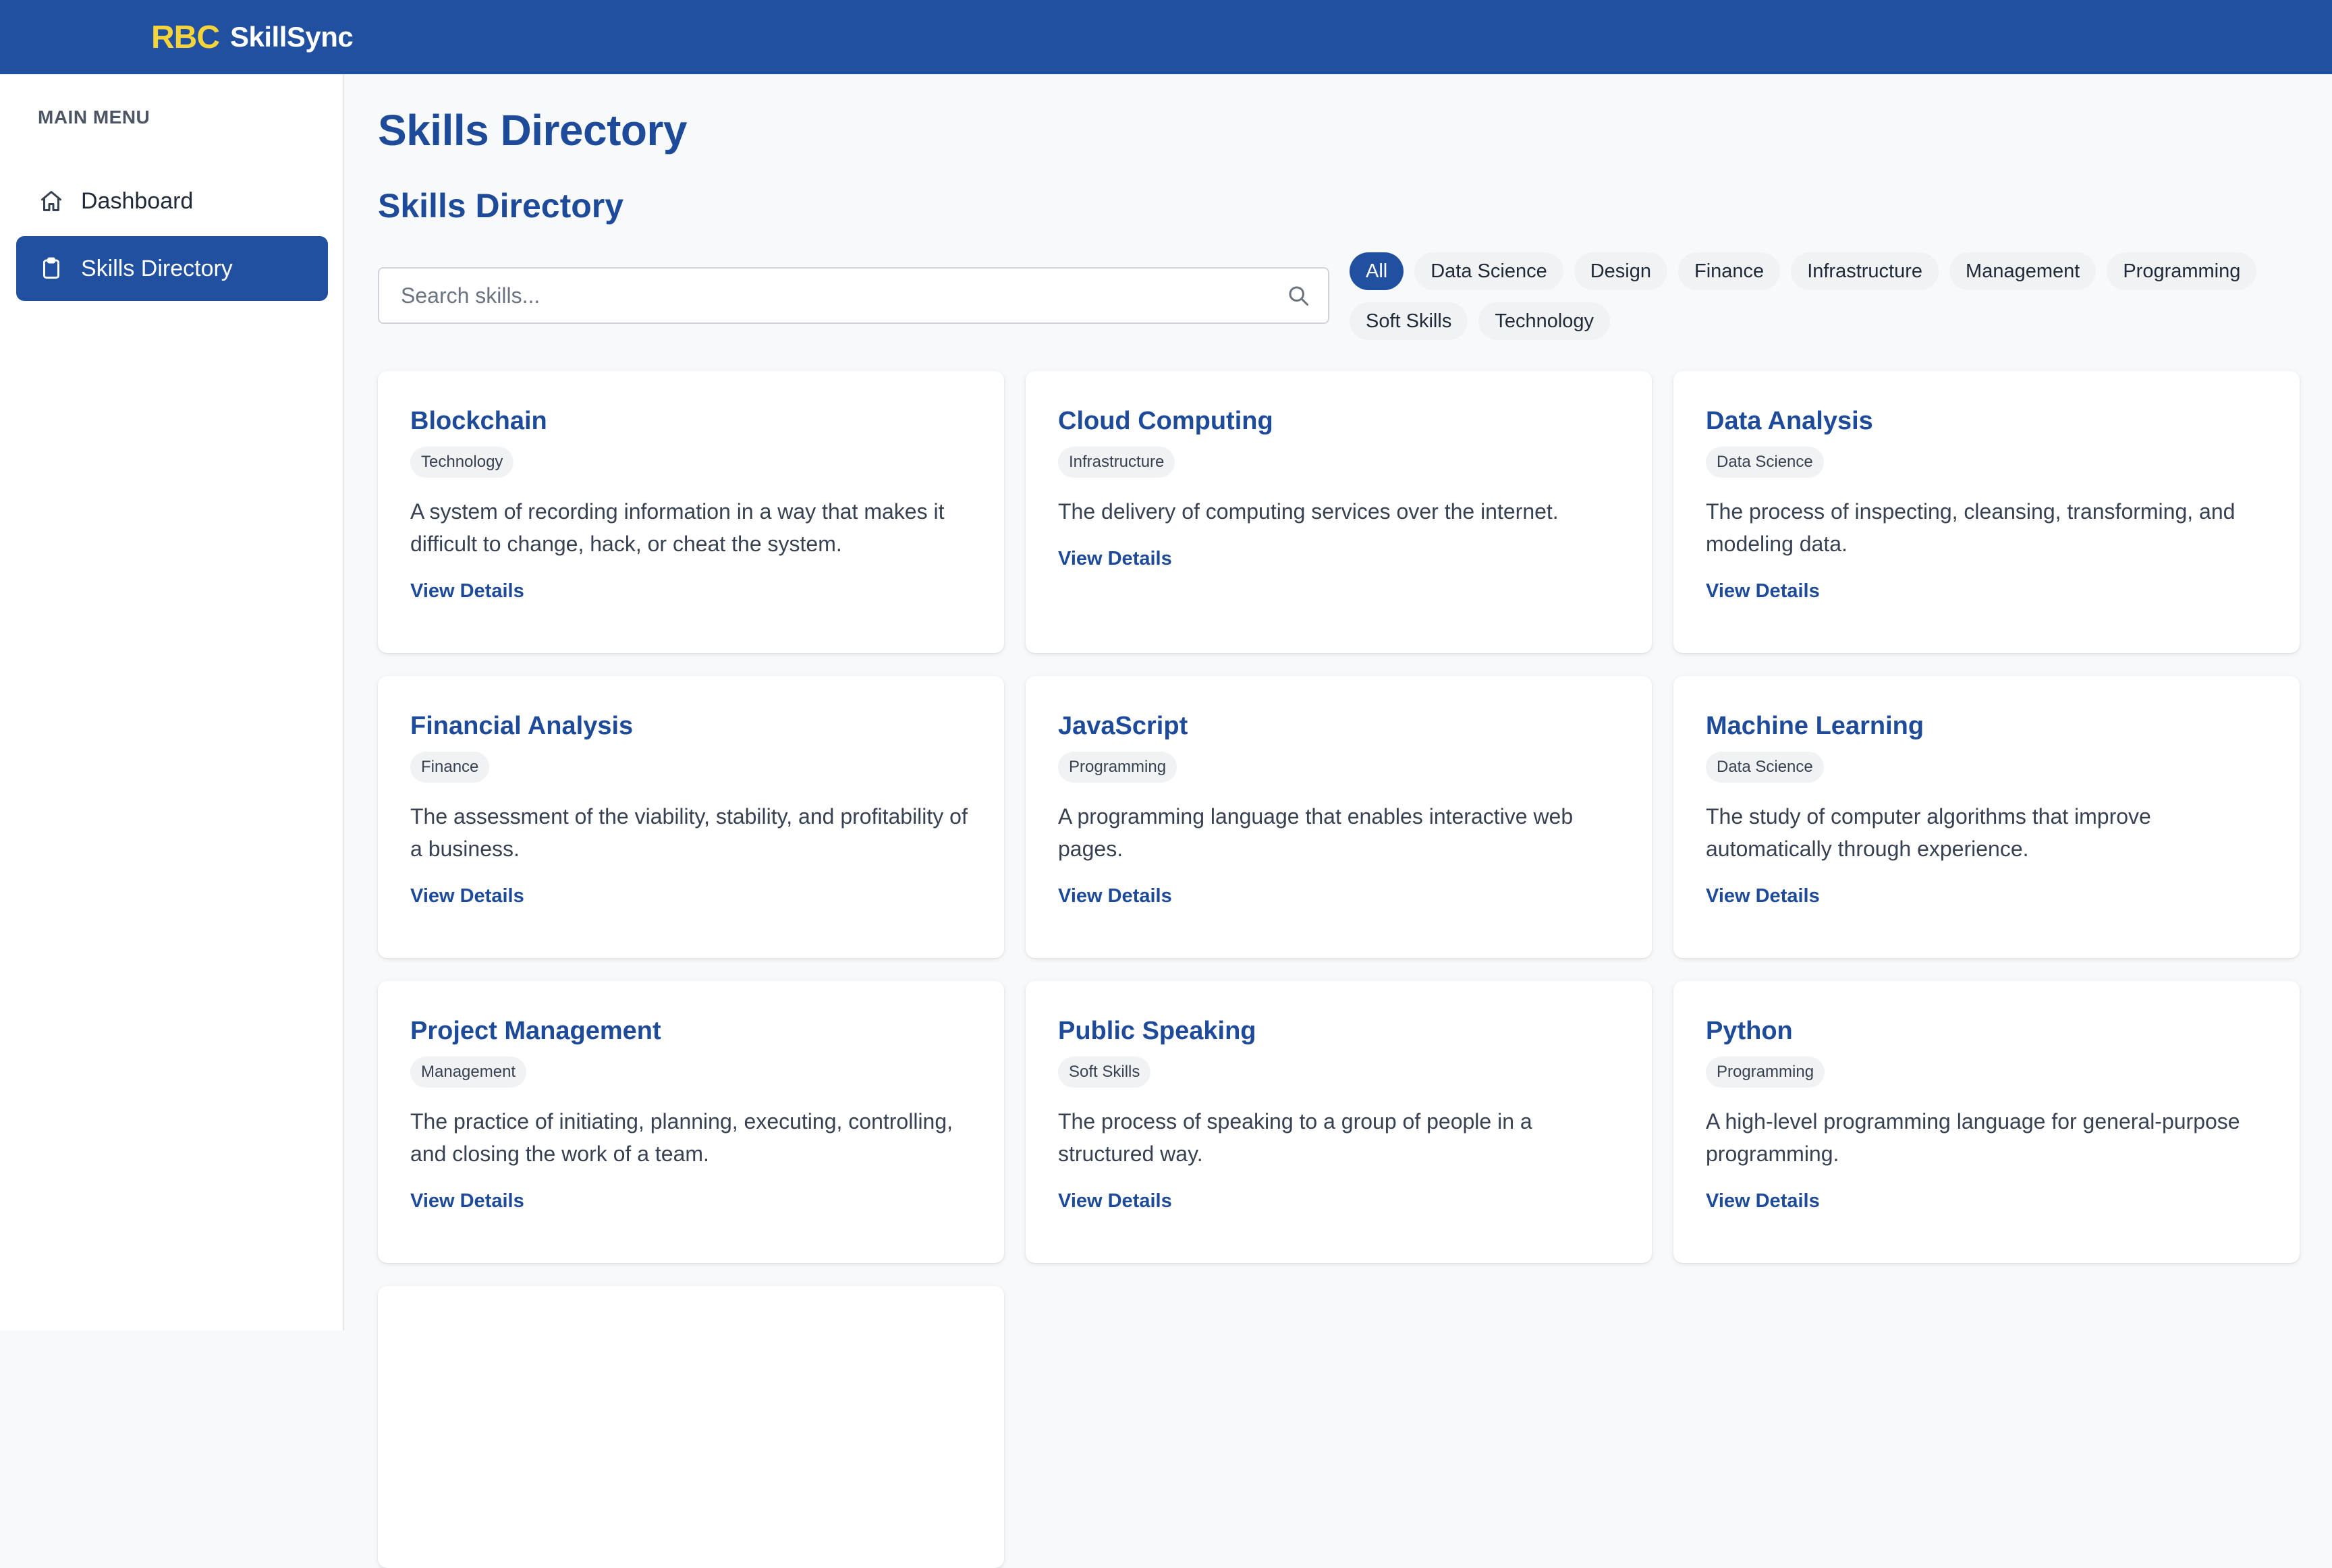 The height and width of the screenshot is (1568, 2332). Describe the element at coordinates (137, 201) in the screenshot. I see `sidebar-item-label: Dashboard` at that location.